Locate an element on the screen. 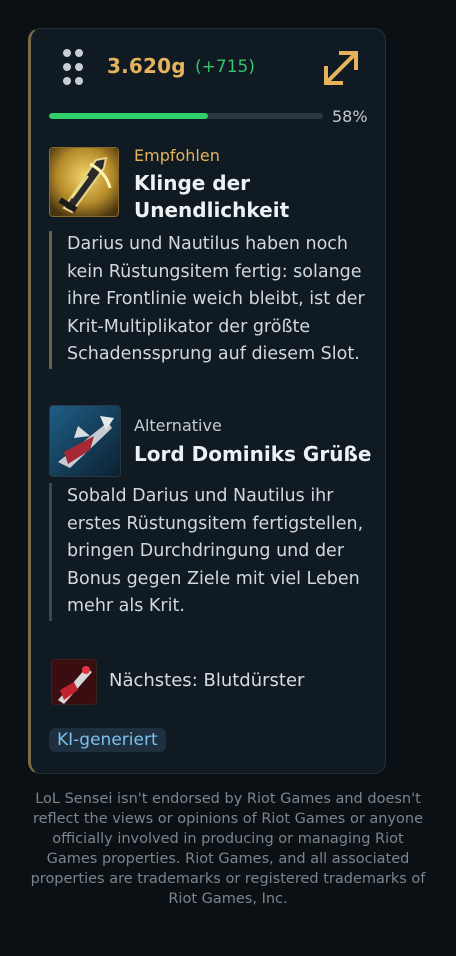 This screenshot has height=956, width=456. gold-progress-fill is located at coordinates (128, 116).